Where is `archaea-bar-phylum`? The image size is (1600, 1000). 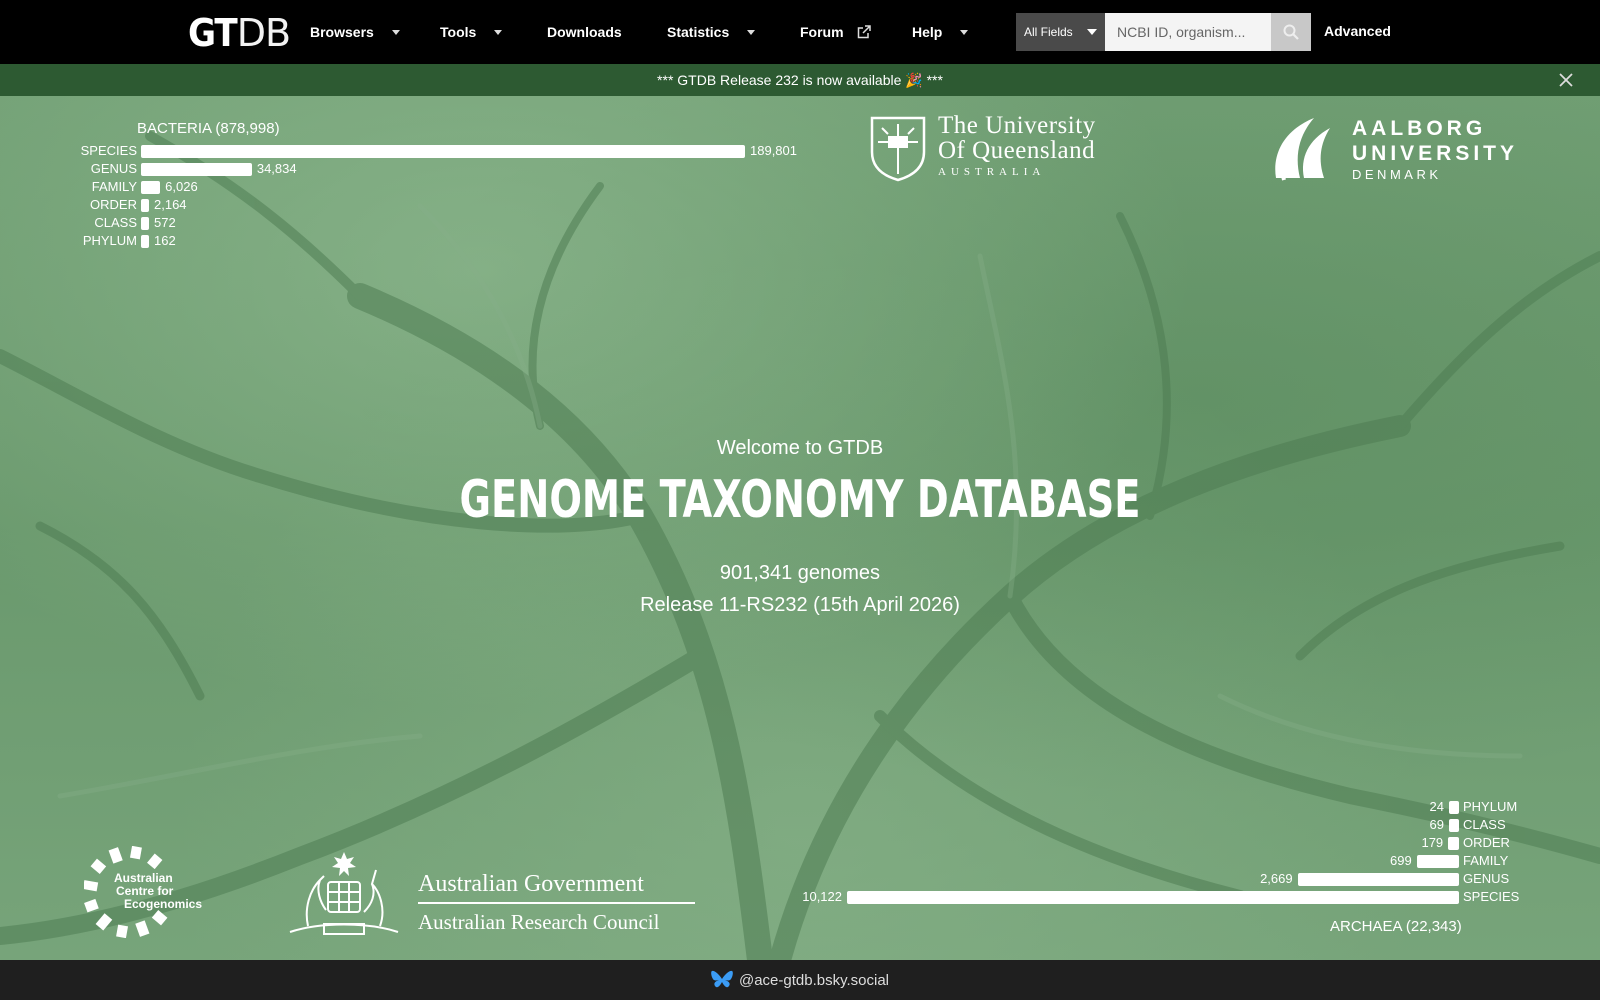
archaea-bar-phylum is located at coordinates (1454, 807).